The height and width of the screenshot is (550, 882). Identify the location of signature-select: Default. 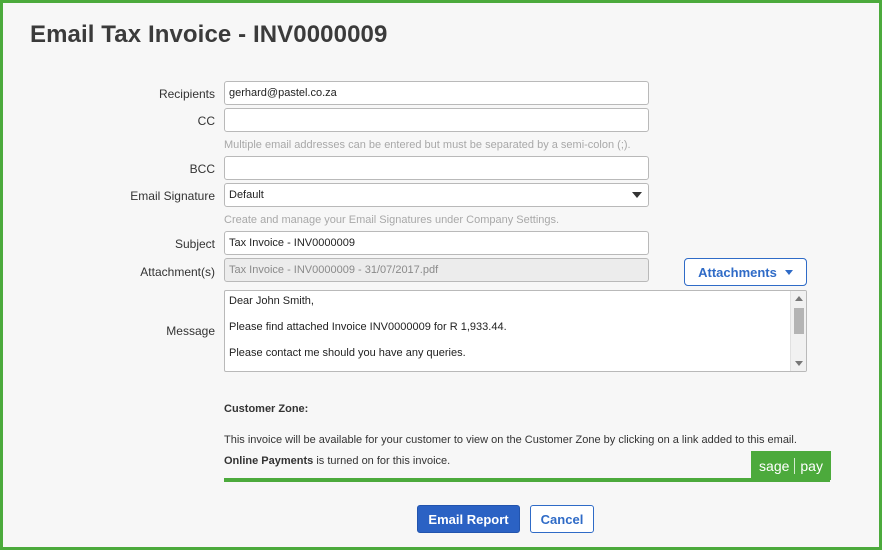
(436, 195).